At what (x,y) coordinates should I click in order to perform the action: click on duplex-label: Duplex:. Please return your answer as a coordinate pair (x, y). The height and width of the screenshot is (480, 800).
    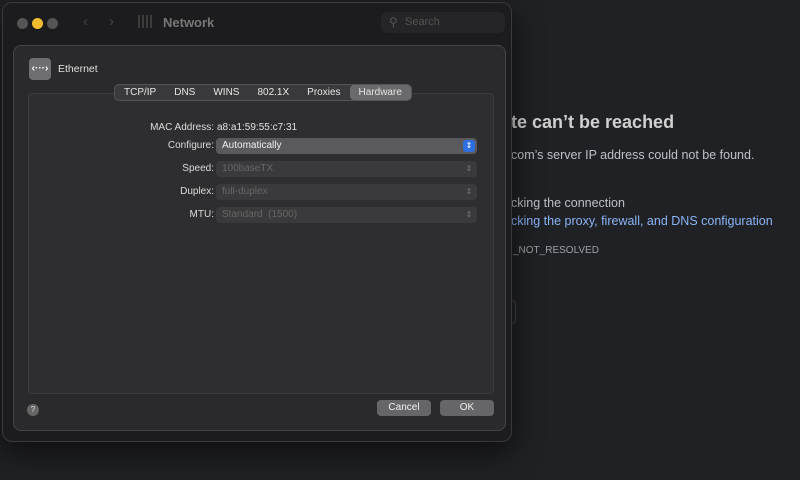
    Looking at the image, I should click on (197, 191).